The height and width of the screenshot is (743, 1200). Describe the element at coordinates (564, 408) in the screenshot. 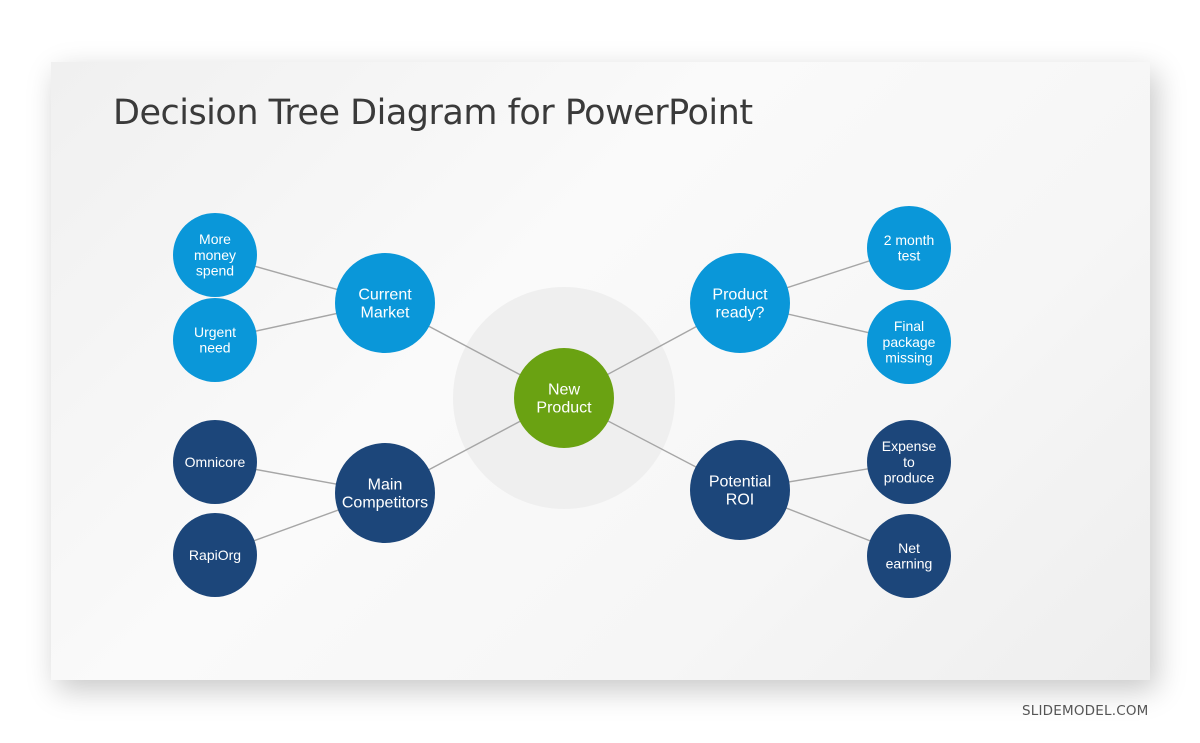

I see `node-new-product-label: Product` at that location.